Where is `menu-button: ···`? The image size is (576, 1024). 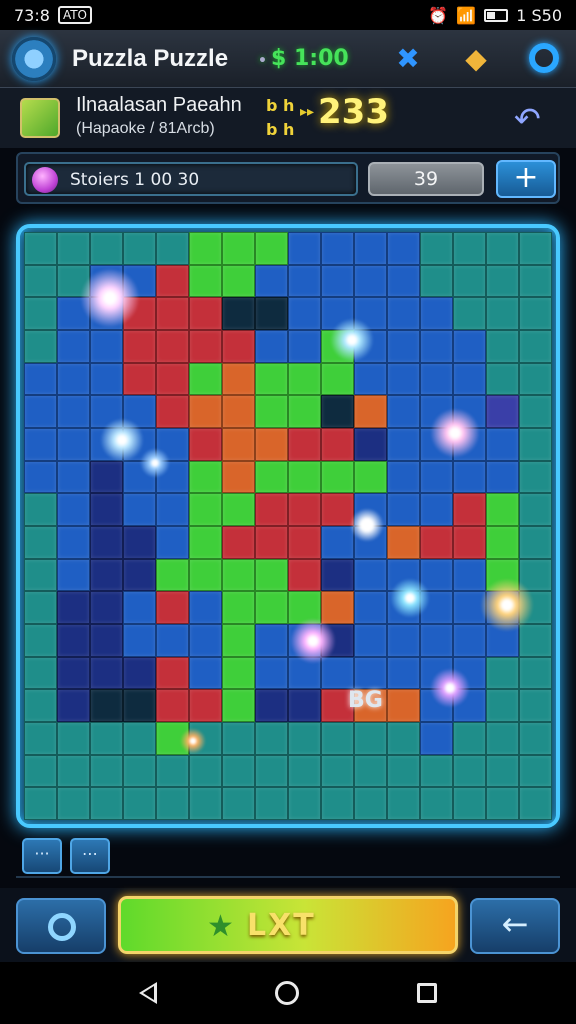
menu-button: ··· is located at coordinates (42, 856).